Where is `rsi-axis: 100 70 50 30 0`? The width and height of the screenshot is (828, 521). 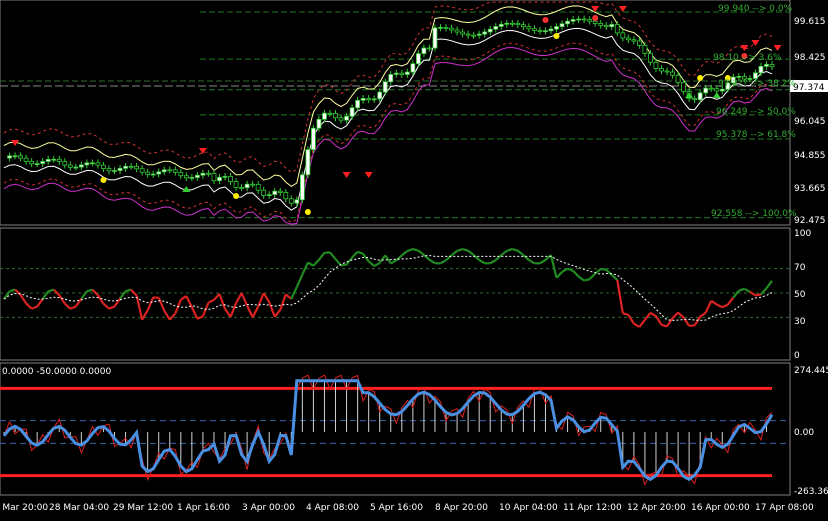
rsi-axis: 100 70 50 30 0 is located at coordinates (802, 295).